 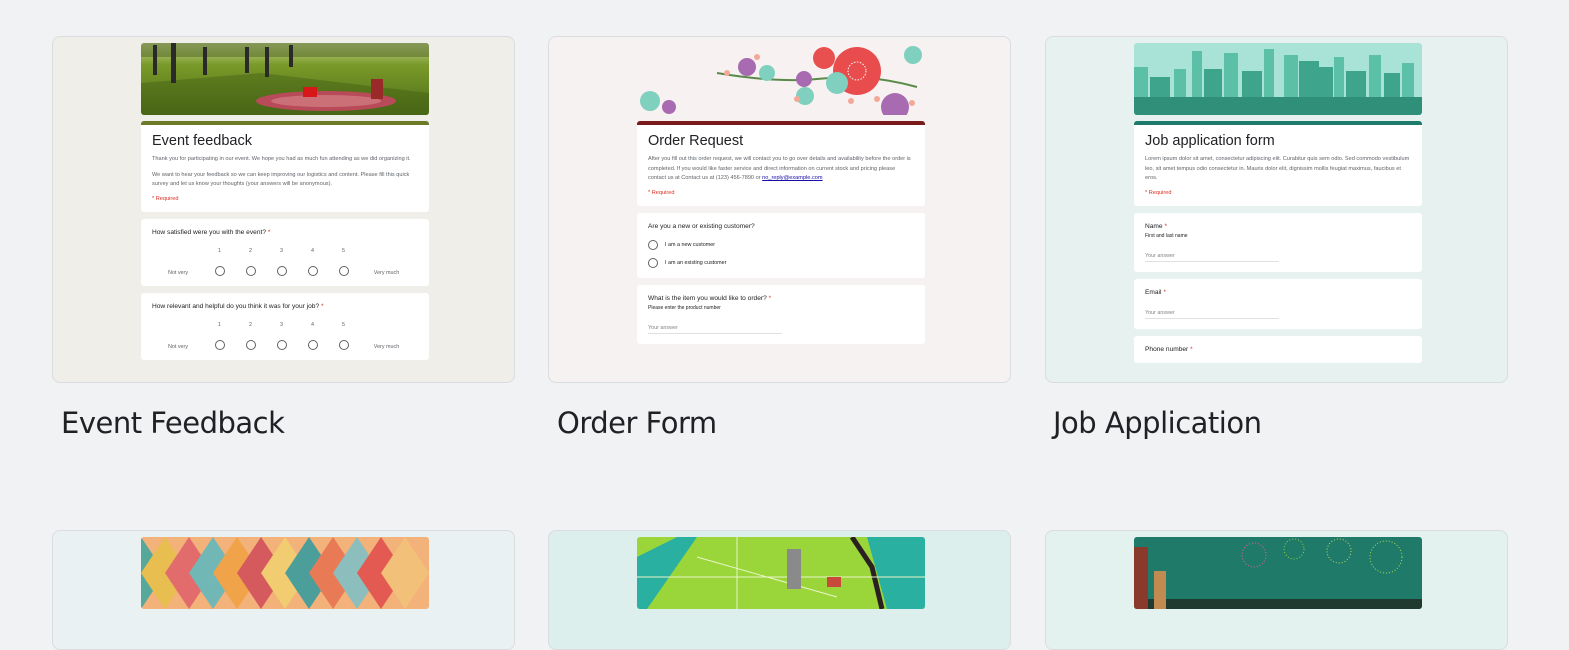 I want to click on contact-email-link: no_reply@example.com, so click(x=792, y=178).